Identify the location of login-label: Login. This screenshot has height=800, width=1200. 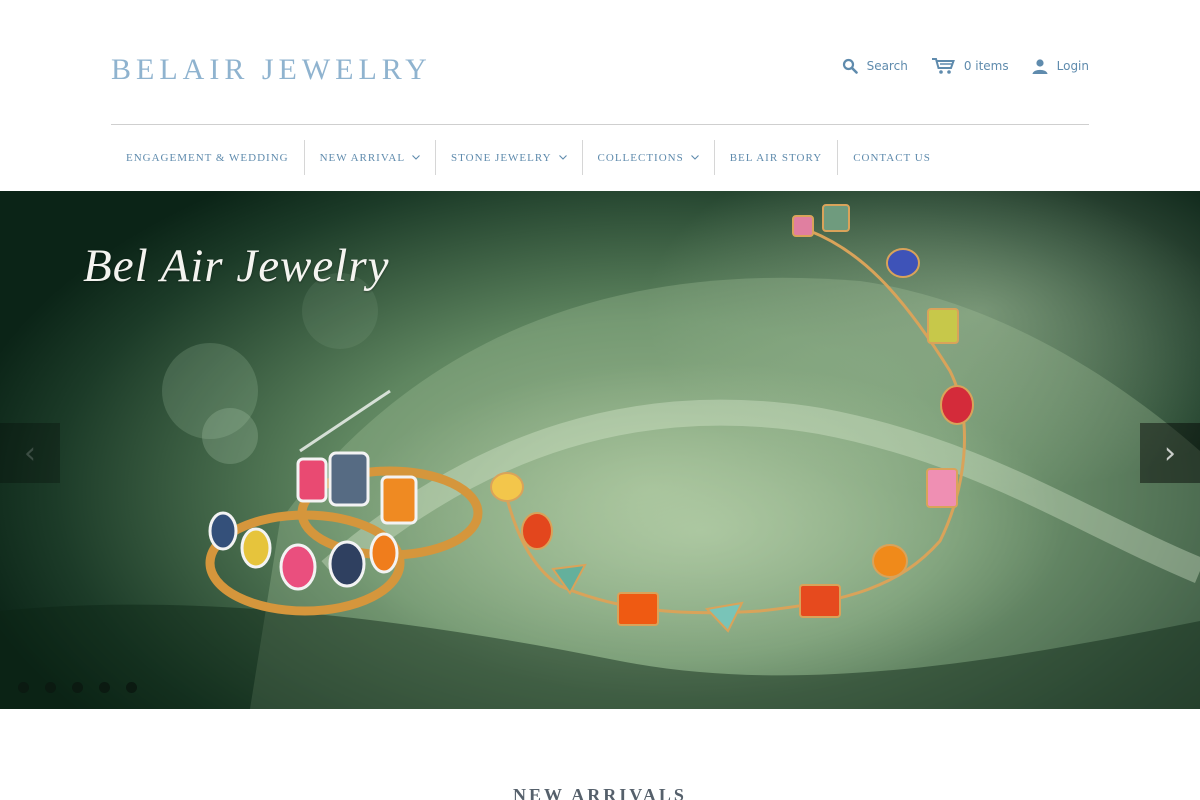
(1072, 66).